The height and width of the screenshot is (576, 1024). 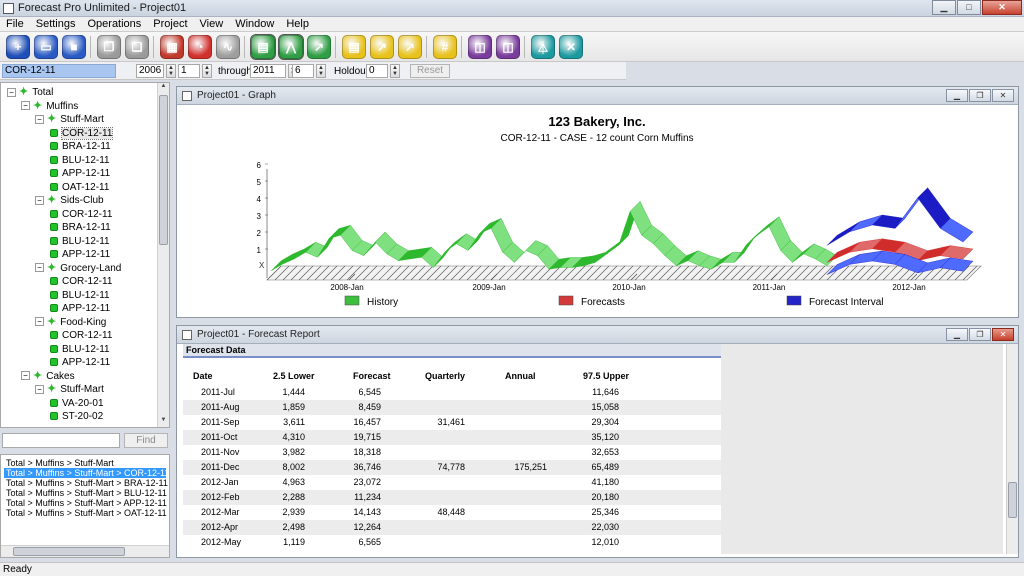 What do you see at coordinates (56, 24) in the screenshot?
I see `menu-settings: Settings` at bounding box center [56, 24].